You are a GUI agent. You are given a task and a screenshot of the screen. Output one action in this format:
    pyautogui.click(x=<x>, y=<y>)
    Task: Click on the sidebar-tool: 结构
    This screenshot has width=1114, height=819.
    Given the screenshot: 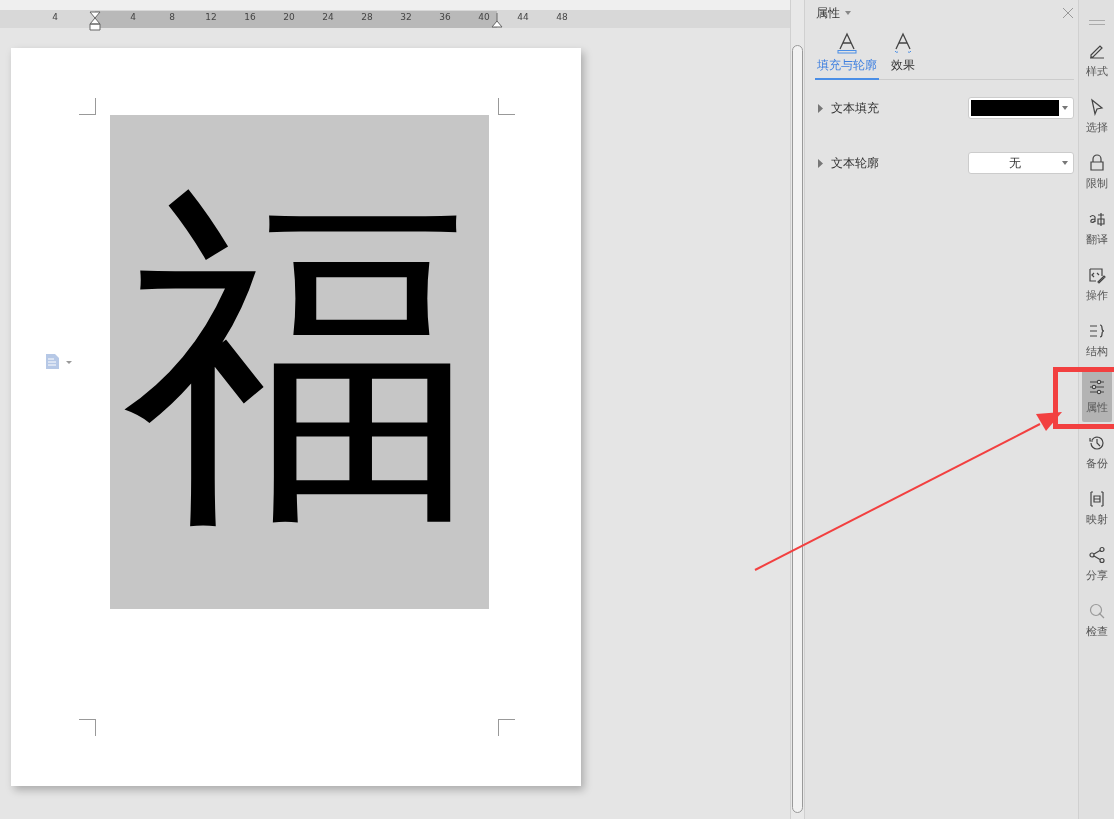 What is the action you would take?
    pyautogui.click(x=1096, y=340)
    